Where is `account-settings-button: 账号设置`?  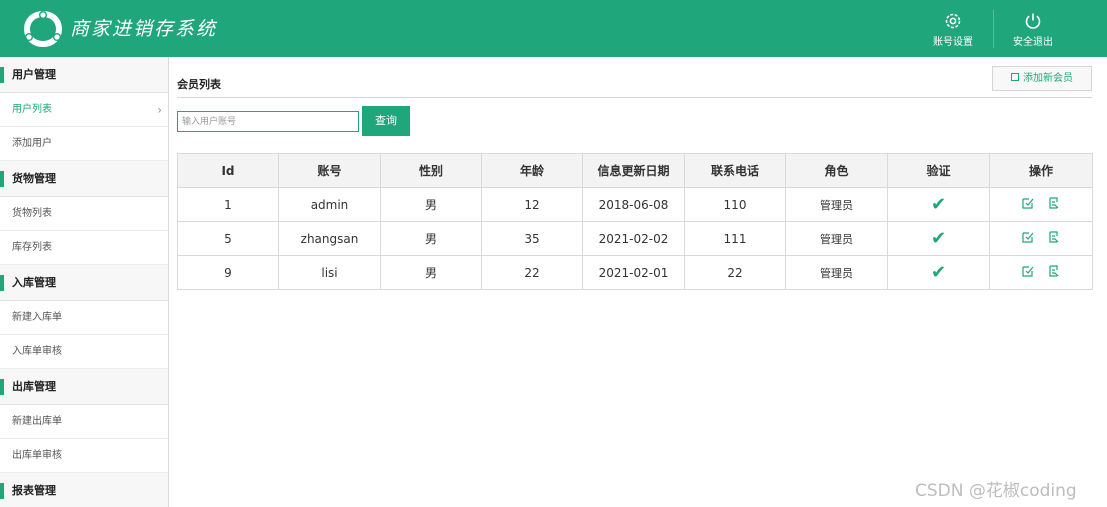 account-settings-button: 账号设置 is located at coordinates (953, 28).